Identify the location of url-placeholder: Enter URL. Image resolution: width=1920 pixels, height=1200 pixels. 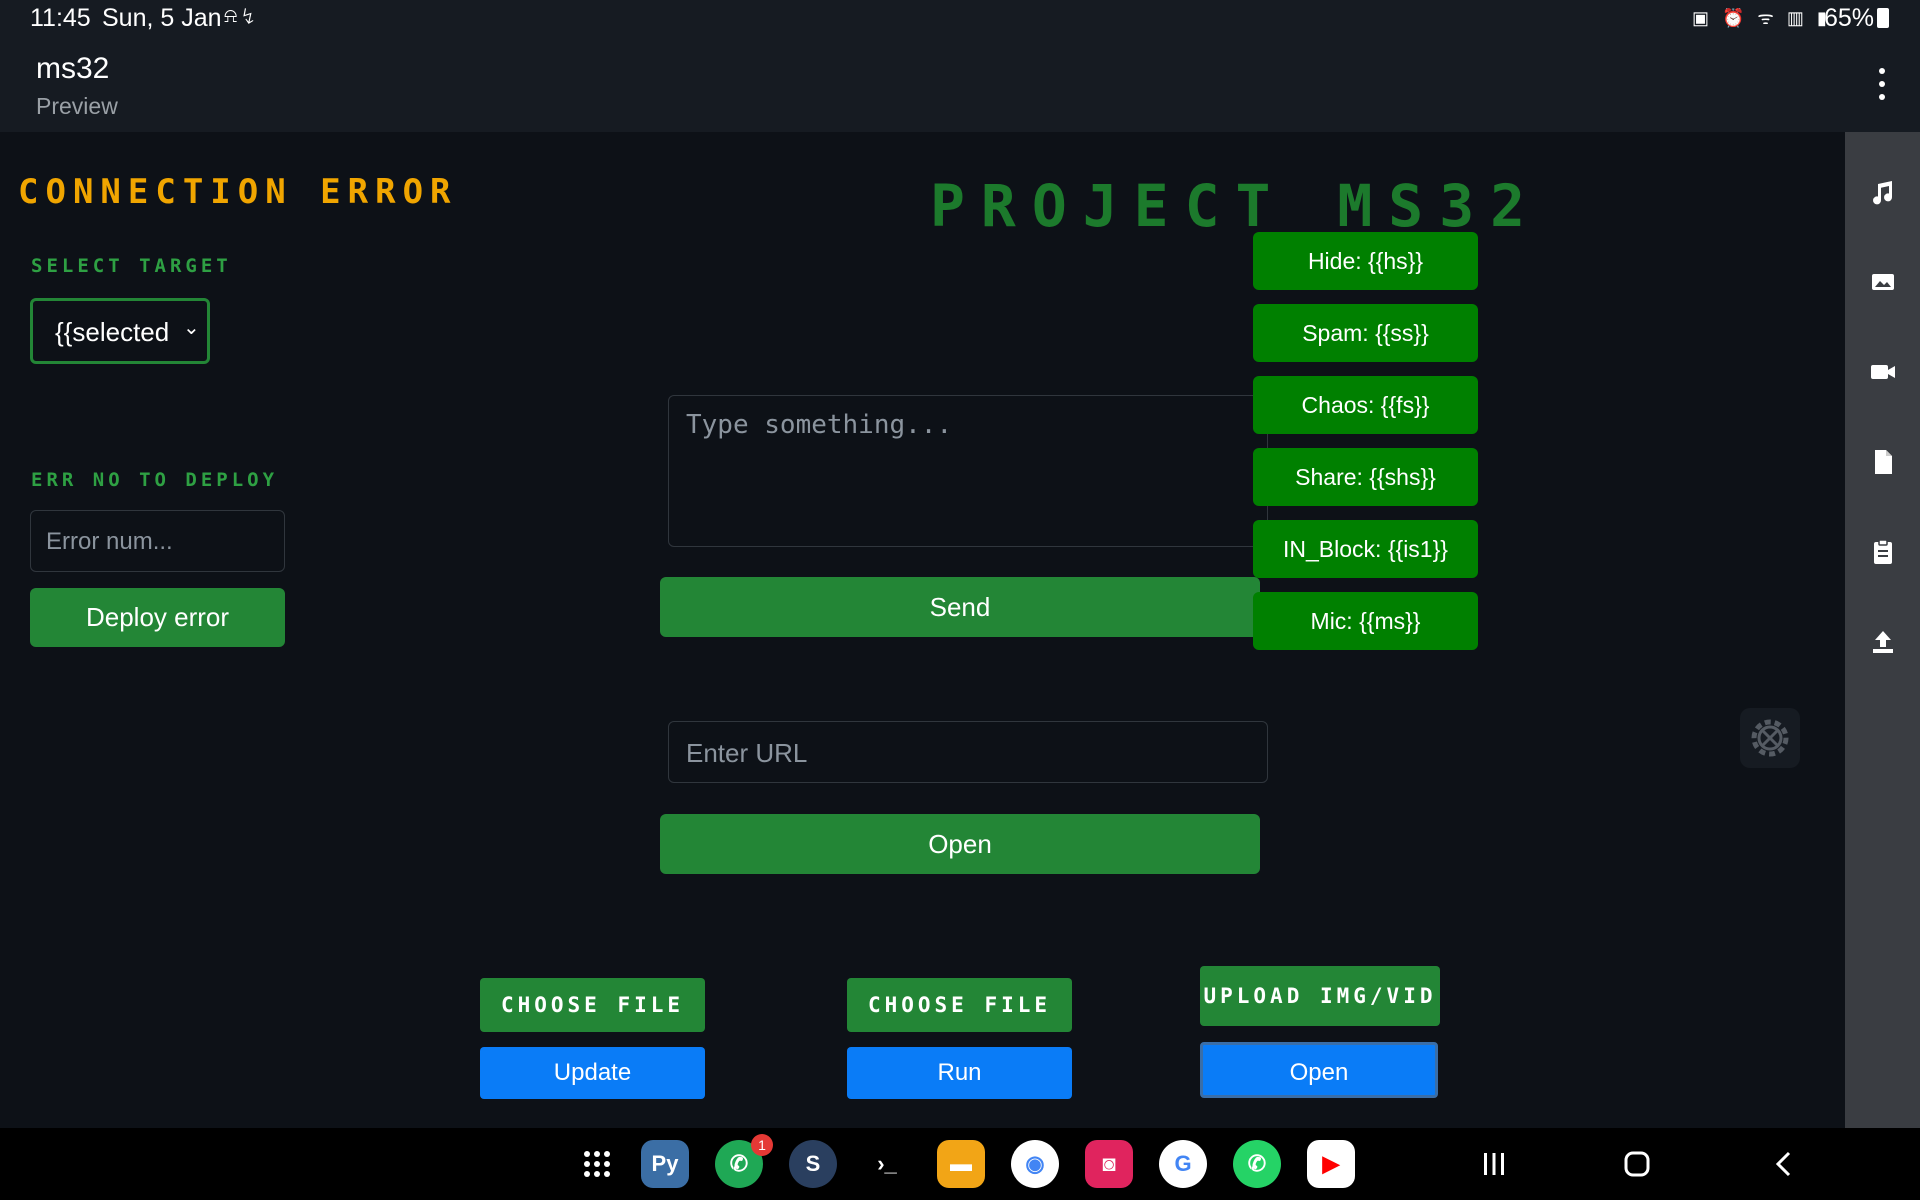
(747, 753).